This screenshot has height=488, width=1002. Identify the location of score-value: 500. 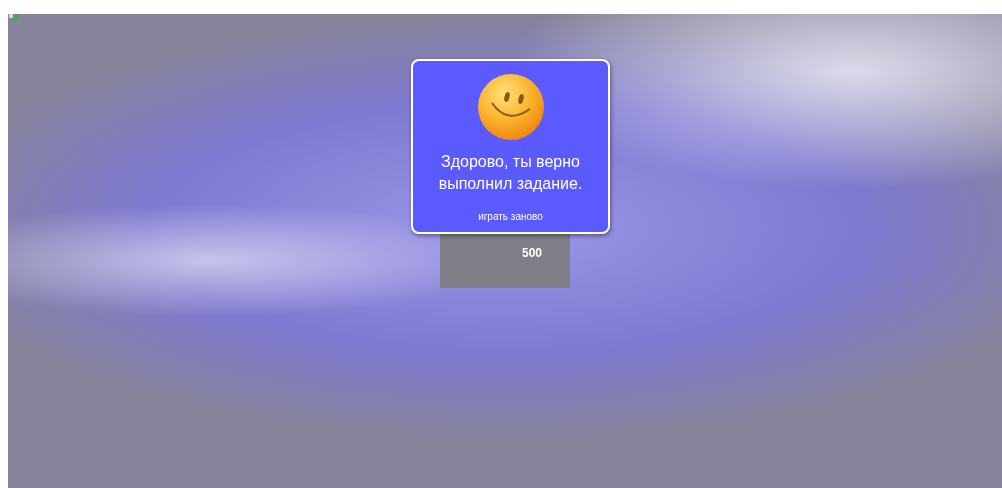
(532, 253).